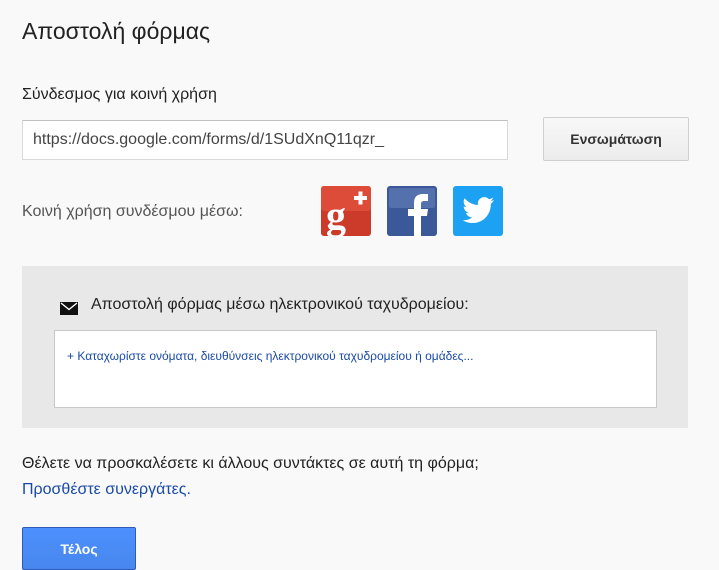 Image resolution: width=719 pixels, height=570 pixels. Describe the element at coordinates (412, 211) in the screenshot. I see `facebook-icon` at that location.